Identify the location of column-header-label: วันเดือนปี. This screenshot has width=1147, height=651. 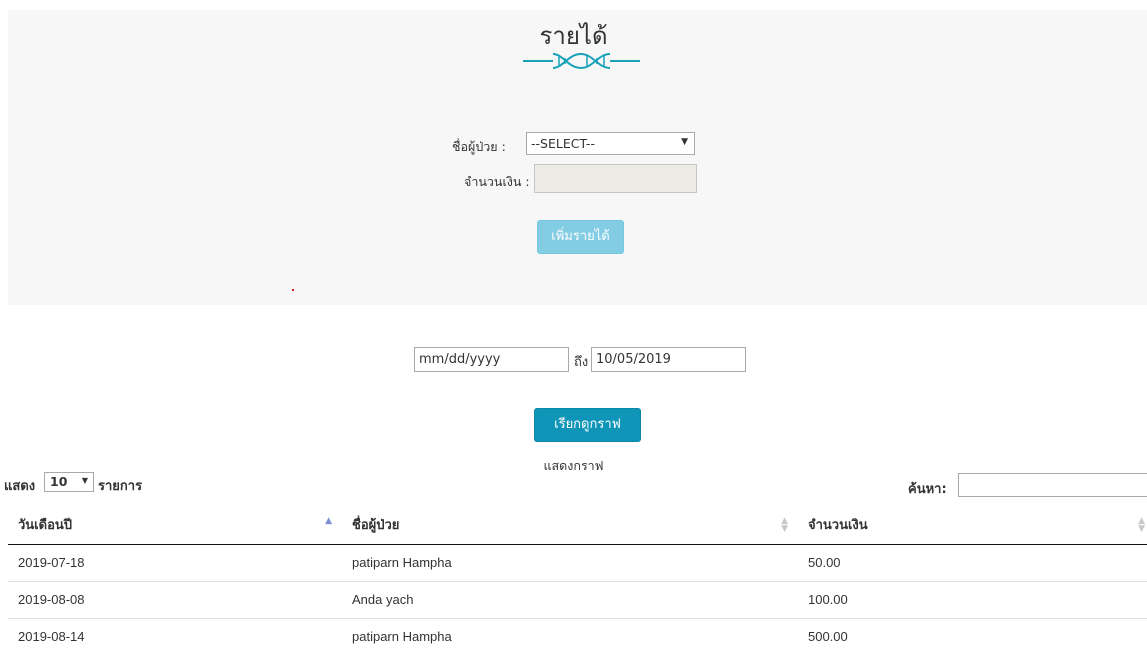
(45, 525).